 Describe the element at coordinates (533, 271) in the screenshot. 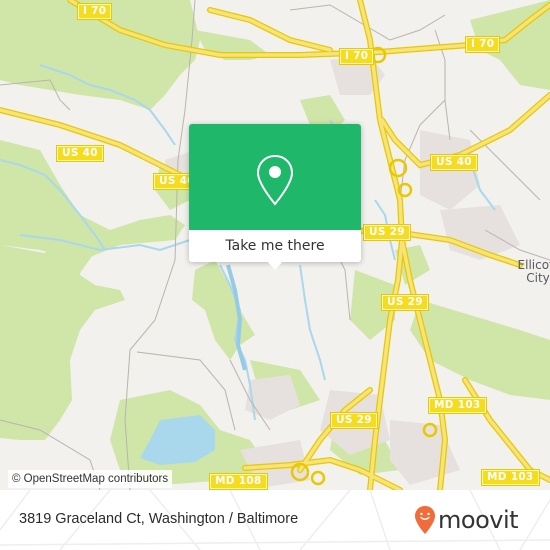

I see `place-label-ellicott-city: Ellicott City` at that location.